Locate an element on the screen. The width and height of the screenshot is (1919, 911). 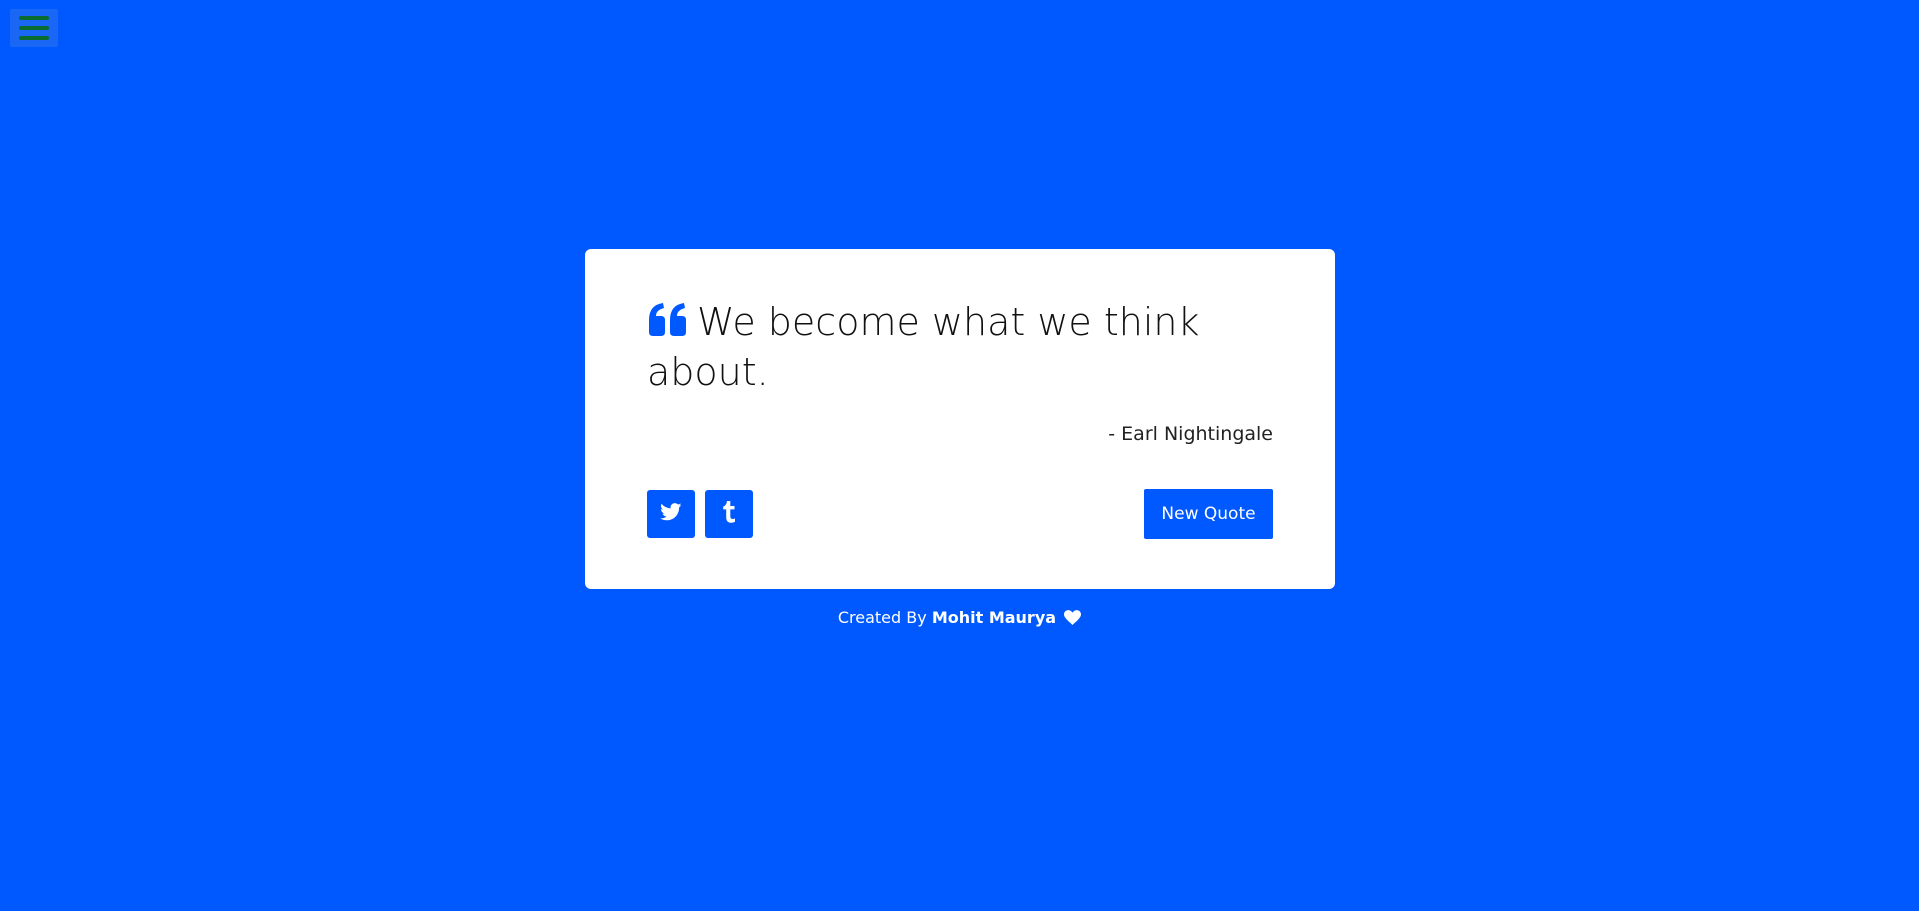
hamburger-menu-icon is located at coordinates (34, 28).